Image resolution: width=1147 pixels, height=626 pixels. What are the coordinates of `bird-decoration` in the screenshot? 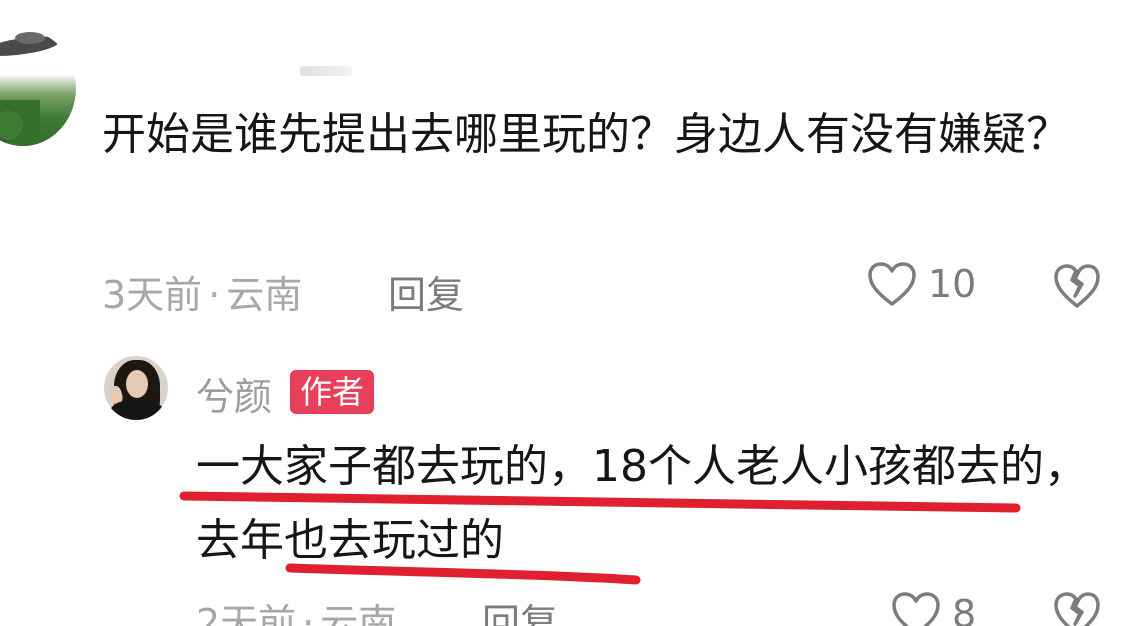 It's located at (30, 38).